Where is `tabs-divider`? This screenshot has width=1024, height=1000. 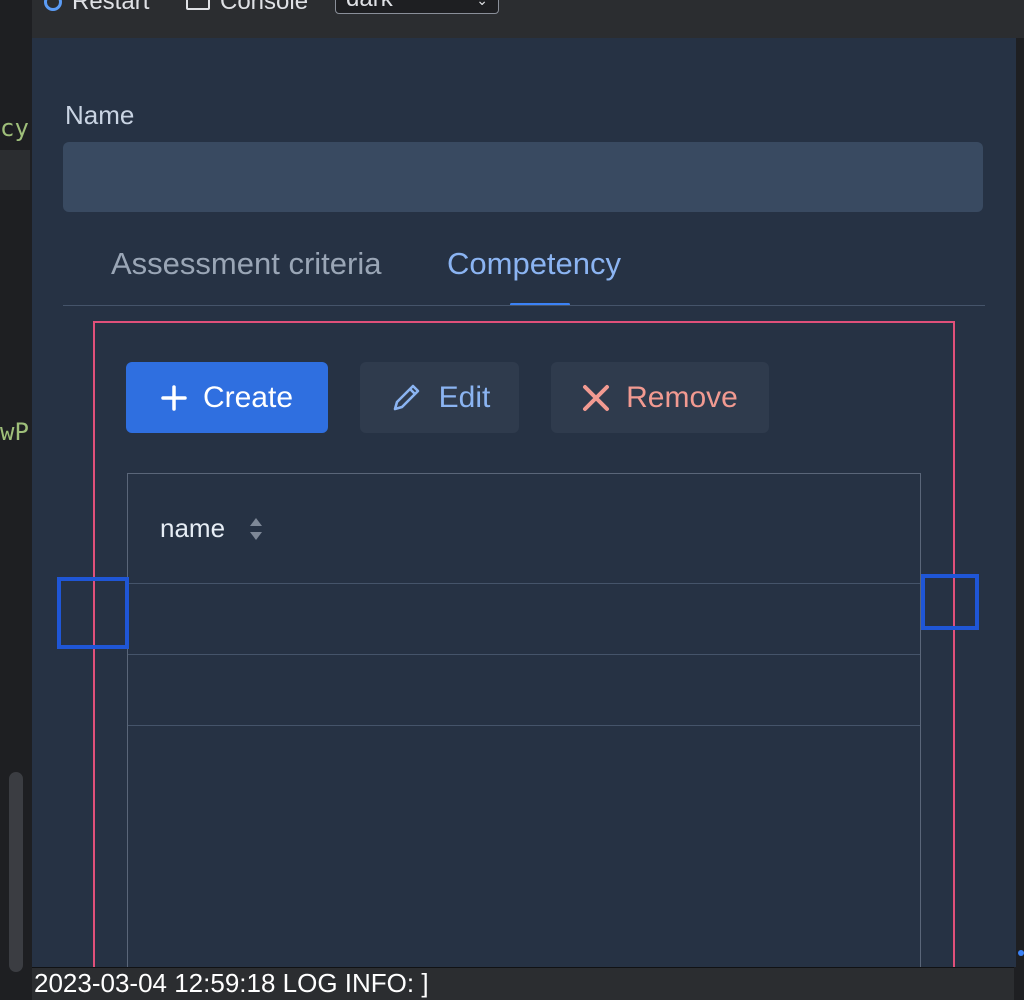 tabs-divider is located at coordinates (524, 305).